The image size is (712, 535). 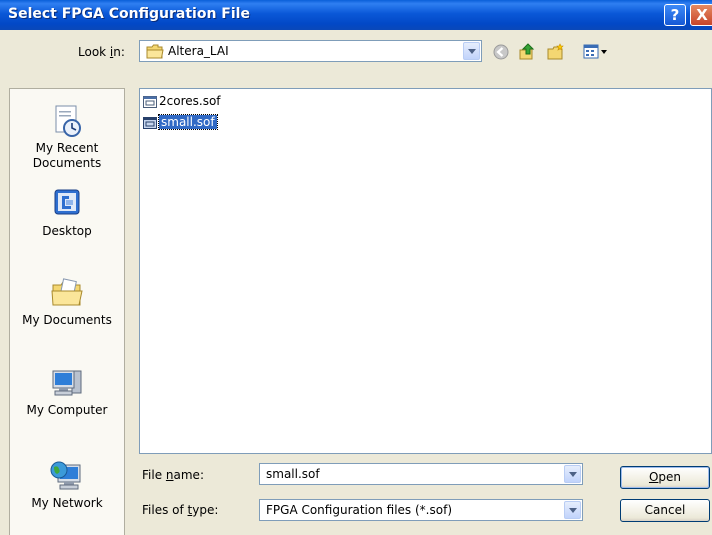 What do you see at coordinates (556, 52) in the screenshot?
I see `new-folder-icon` at bounding box center [556, 52].